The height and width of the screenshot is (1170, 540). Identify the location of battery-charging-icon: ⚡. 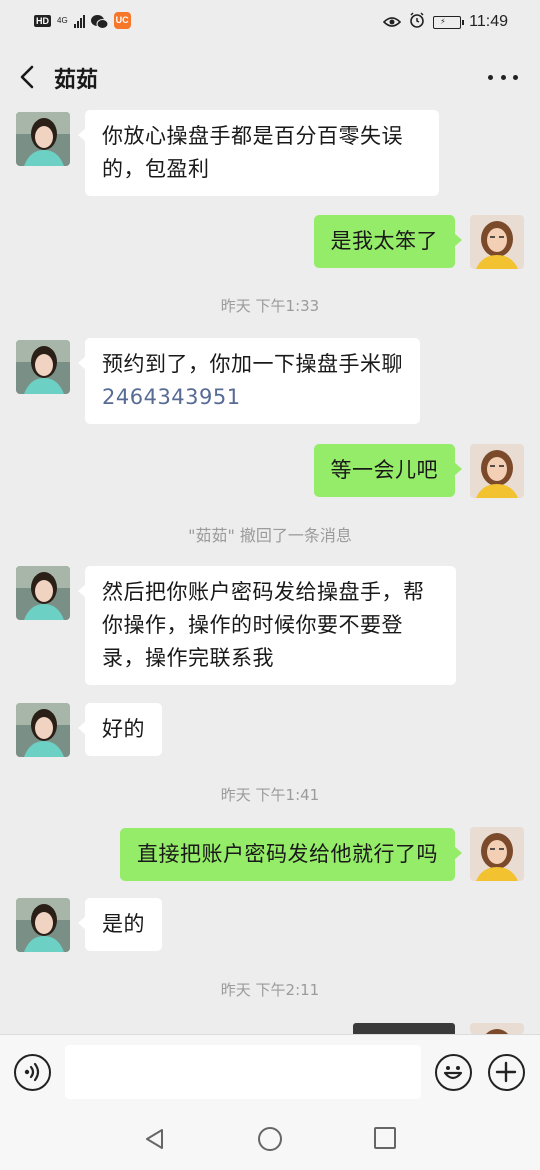
(449, 22).